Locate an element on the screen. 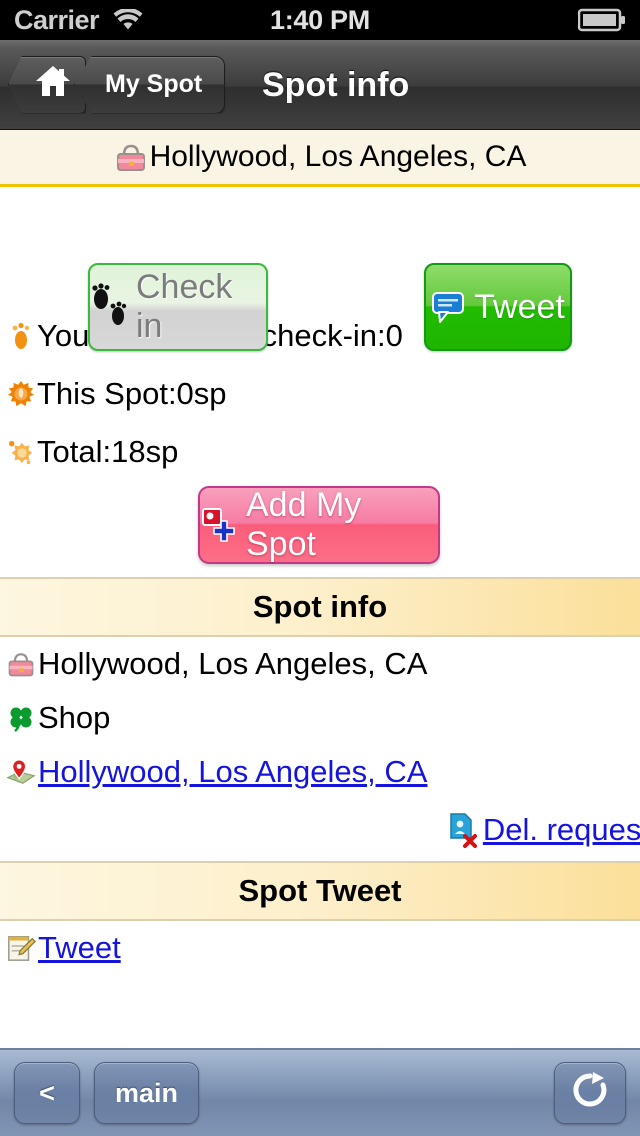 This screenshot has height=1136, width=640. delete-page-icon is located at coordinates (464, 830).